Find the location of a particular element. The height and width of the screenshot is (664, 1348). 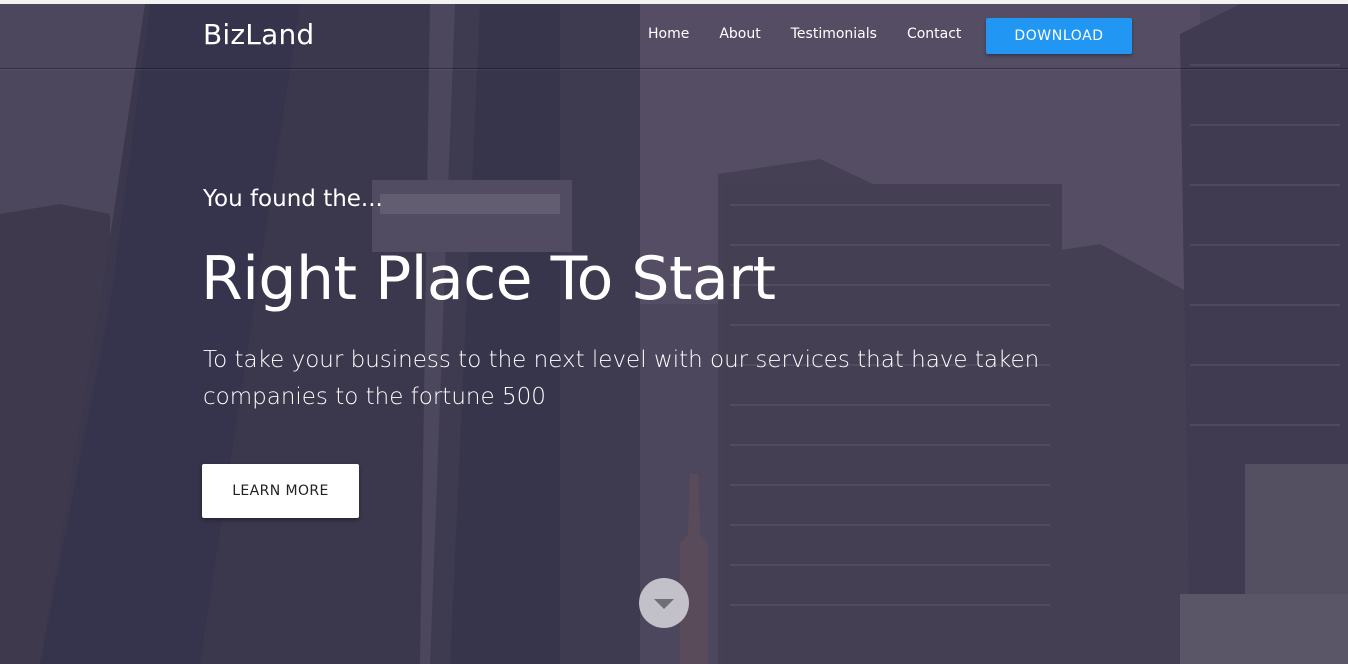

nav-link-testimonials: Testimonials is located at coordinates (834, 34).